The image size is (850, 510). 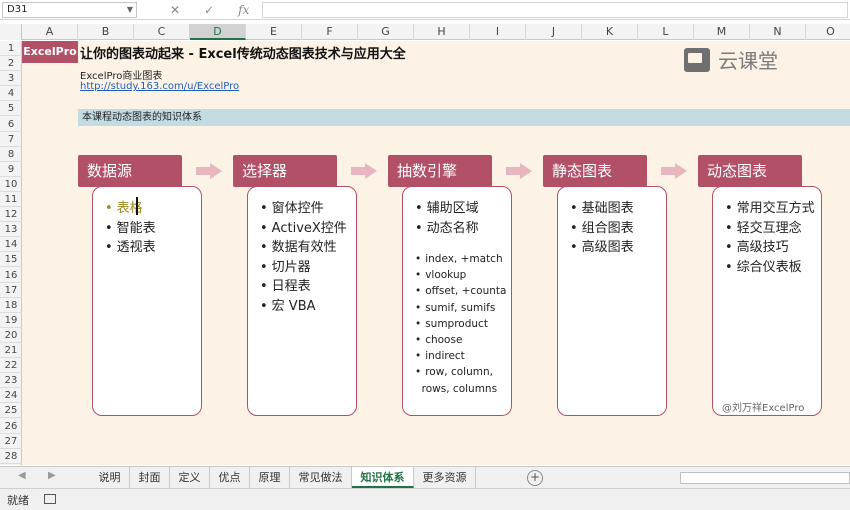 What do you see at coordinates (11, 320) in the screenshot?
I see `row-header-19: 19` at bounding box center [11, 320].